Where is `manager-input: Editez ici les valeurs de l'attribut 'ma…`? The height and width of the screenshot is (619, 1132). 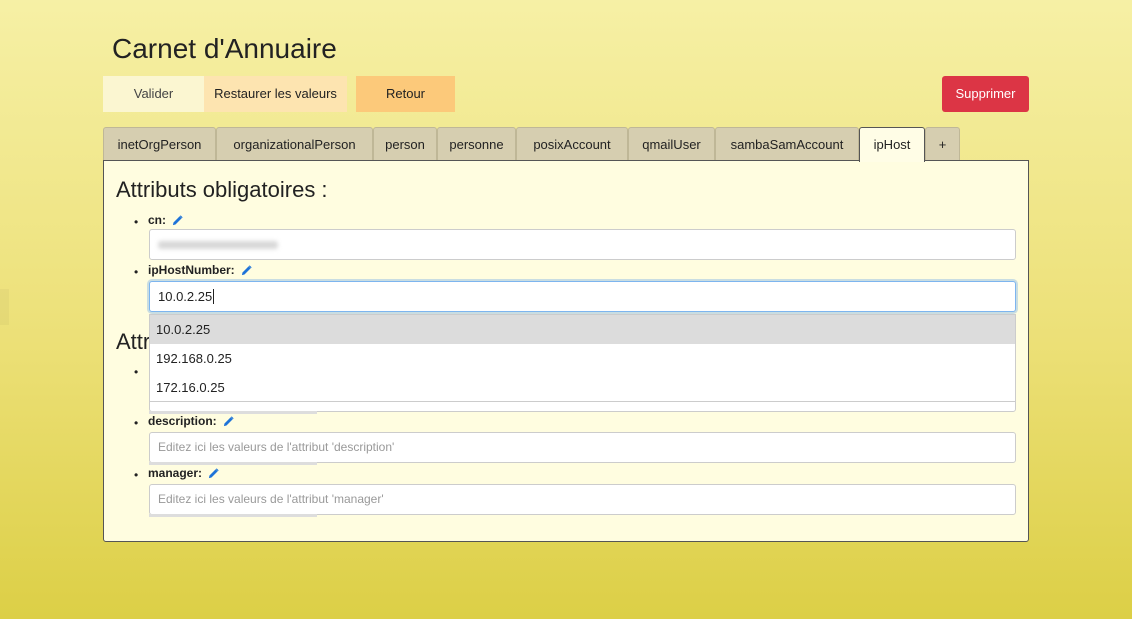 manager-input: Editez ici les valeurs de l'attribut 'ma… is located at coordinates (582, 499).